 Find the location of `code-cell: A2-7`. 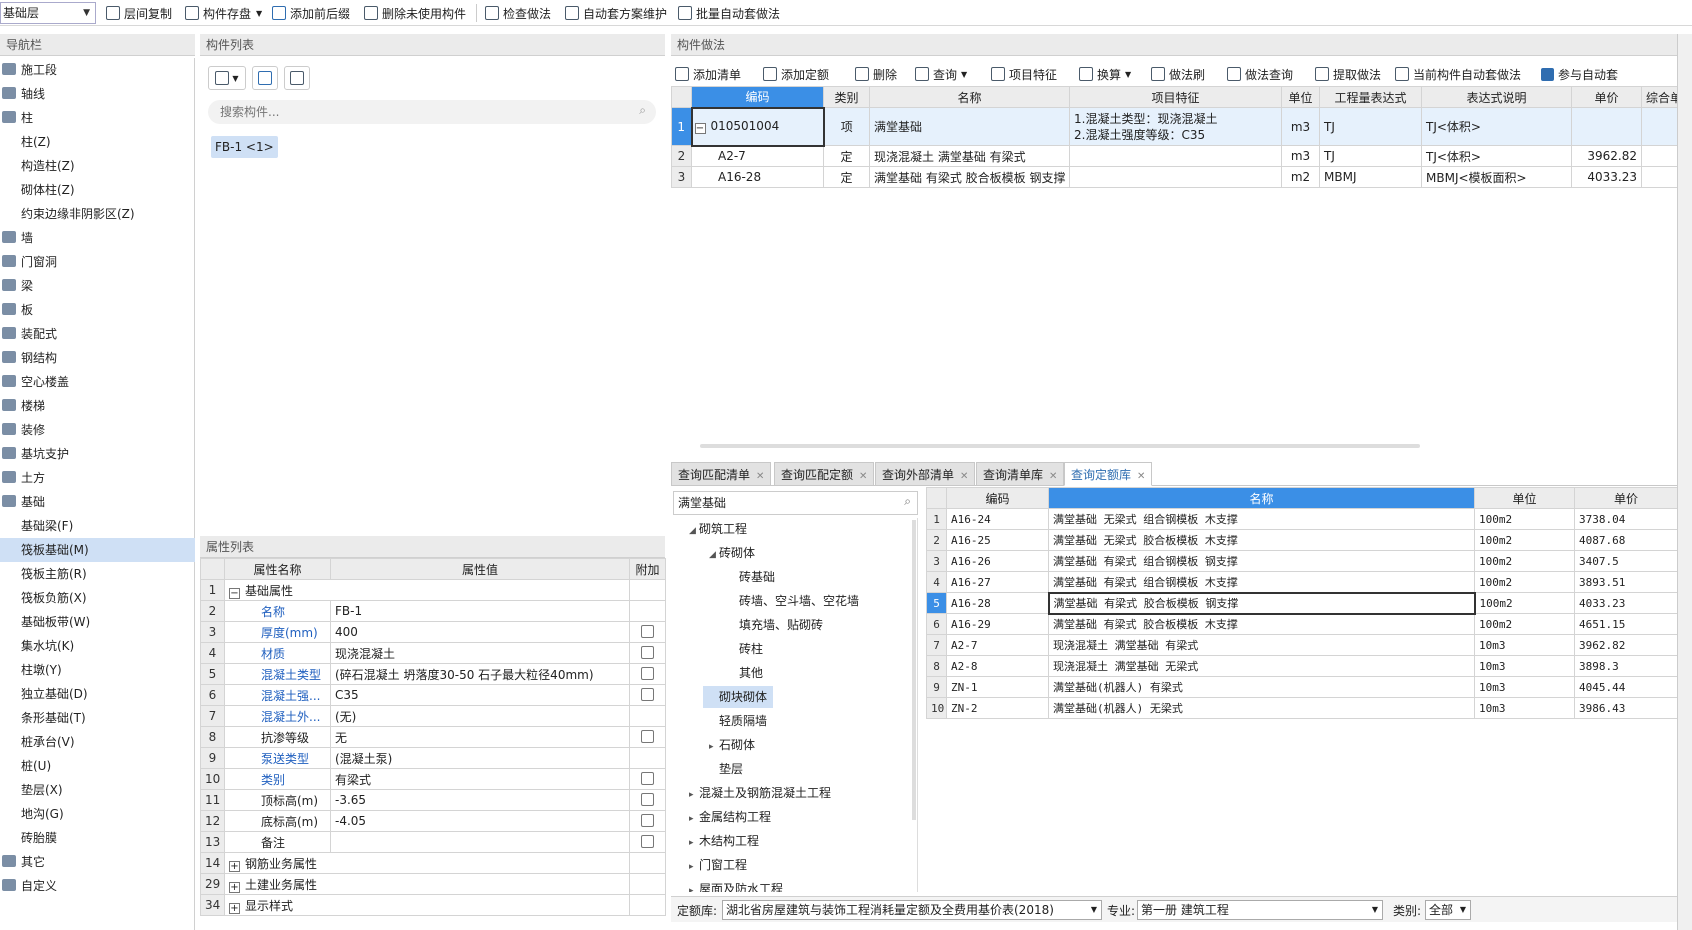

code-cell: A2-7 is located at coordinates (757, 156).